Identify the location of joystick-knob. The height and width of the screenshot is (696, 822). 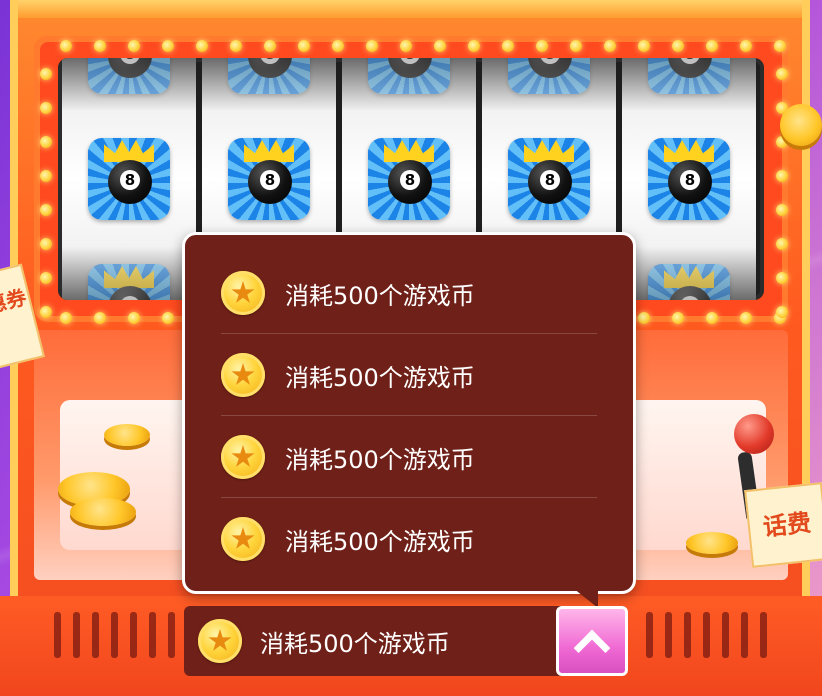
(754, 434).